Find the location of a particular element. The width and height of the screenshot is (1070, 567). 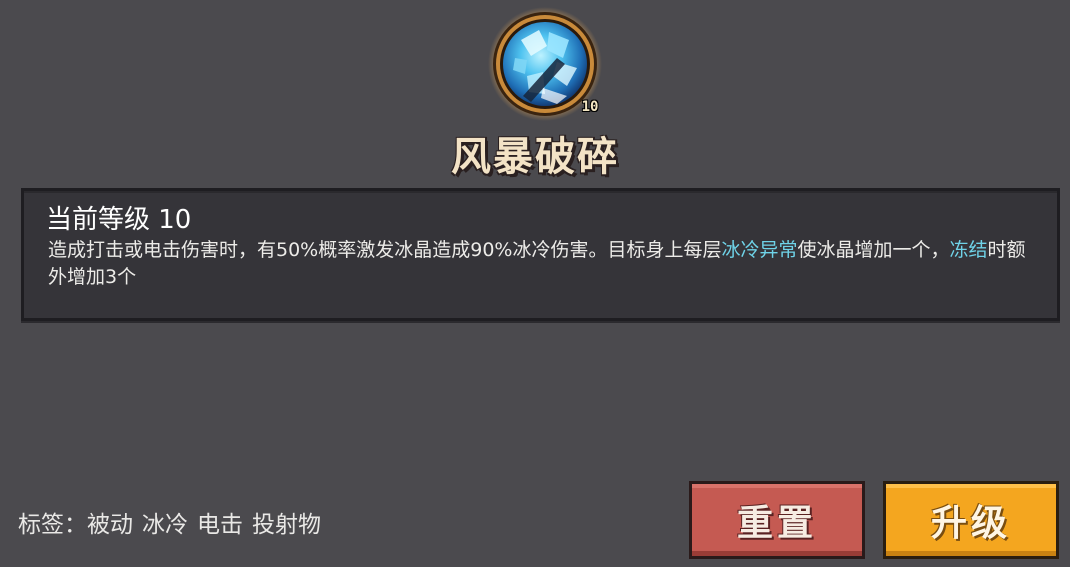

tag-item: 被动 is located at coordinates (110, 525).